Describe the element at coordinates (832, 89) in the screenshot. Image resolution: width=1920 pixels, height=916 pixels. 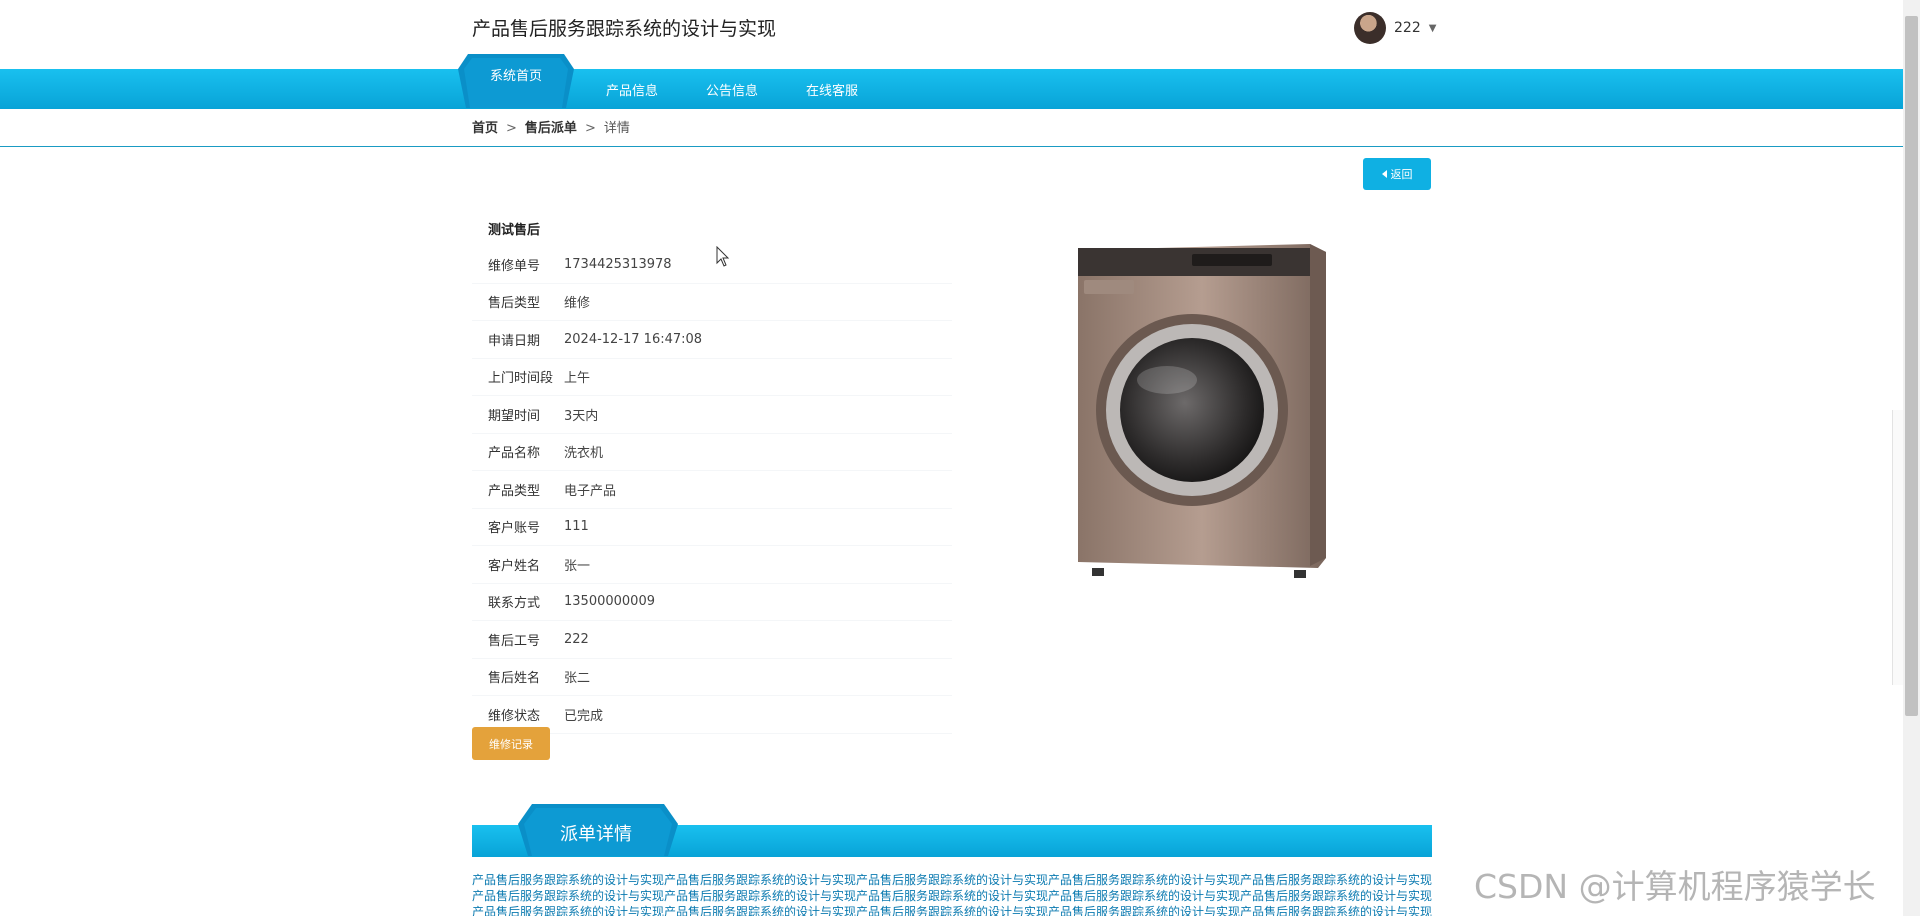
I see `nav-item-service: 在线客服` at that location.